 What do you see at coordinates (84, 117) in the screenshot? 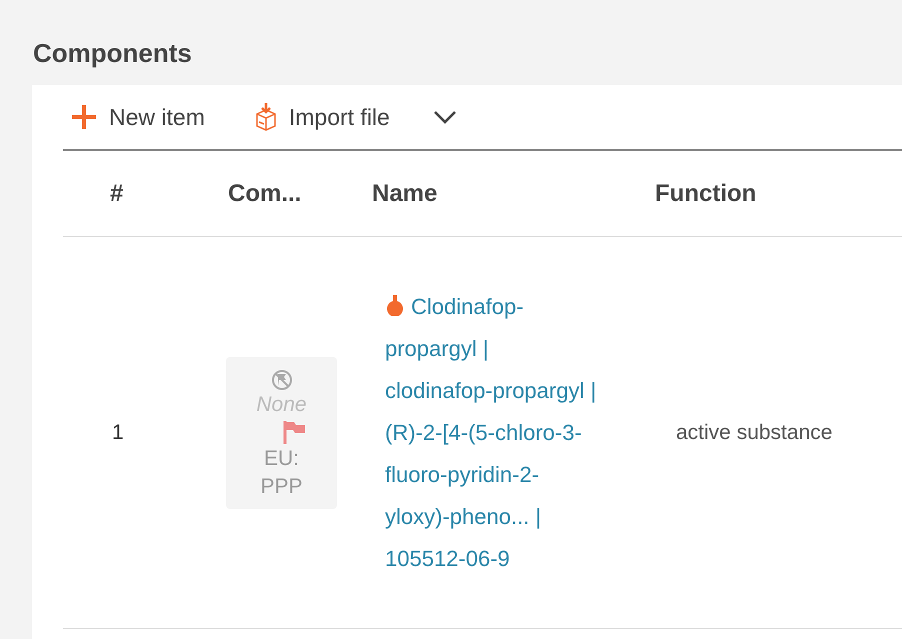
I see `plus-icon` at bounding box center [84, 117].